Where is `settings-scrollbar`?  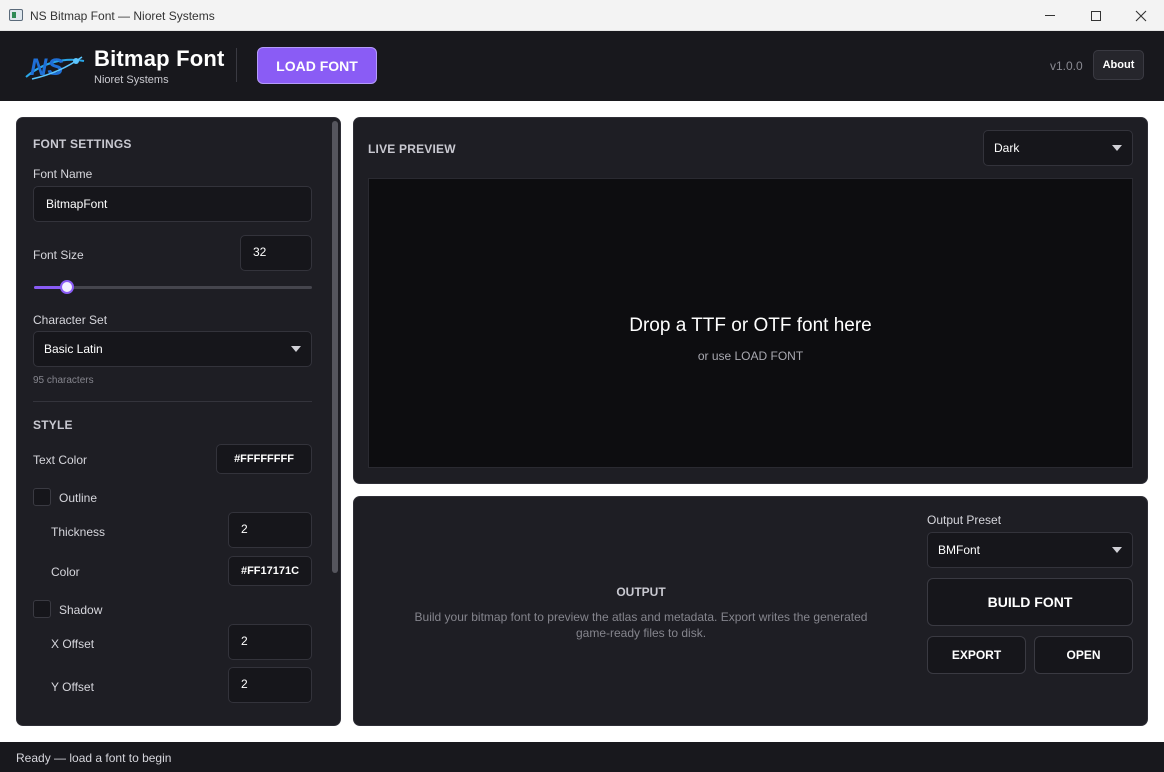 settings-scrollbar is located at coordinates (335, 421).